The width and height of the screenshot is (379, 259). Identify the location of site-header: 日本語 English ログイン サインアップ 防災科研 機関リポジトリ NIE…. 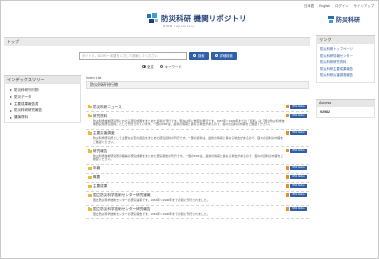
(189, 17).